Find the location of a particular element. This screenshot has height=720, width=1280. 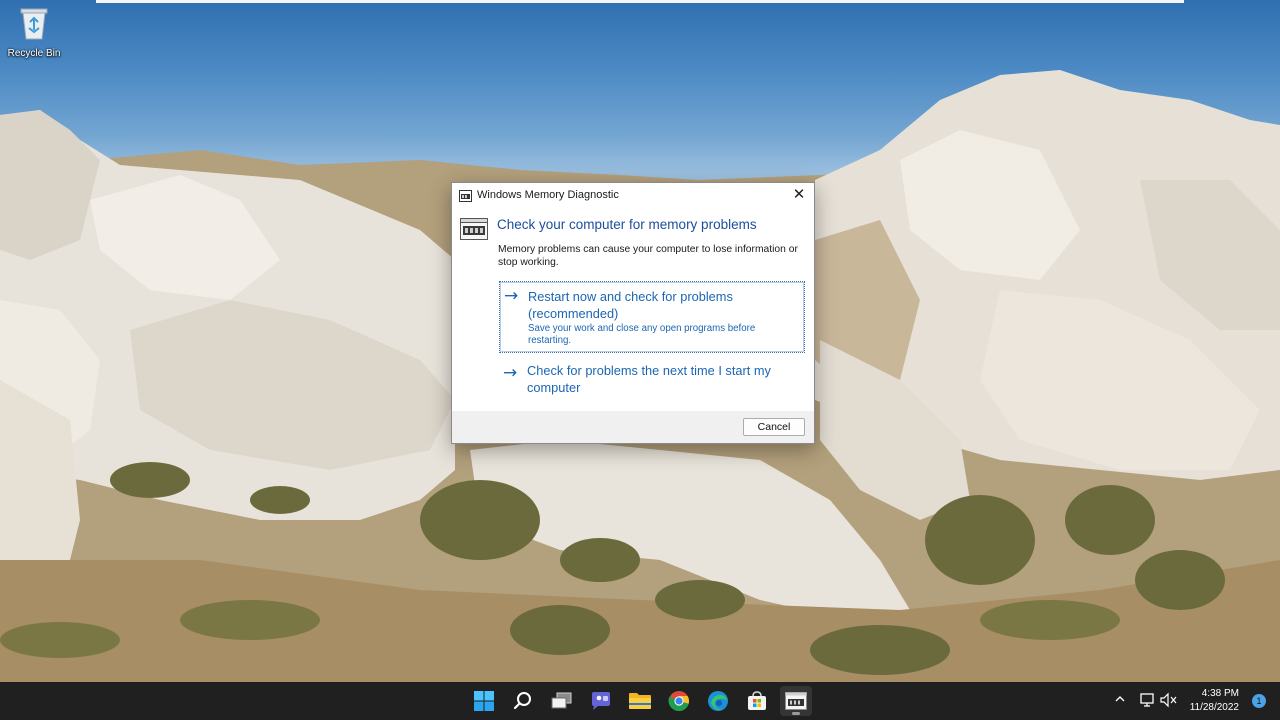

edge-icon is located at coordinates (718, 701).